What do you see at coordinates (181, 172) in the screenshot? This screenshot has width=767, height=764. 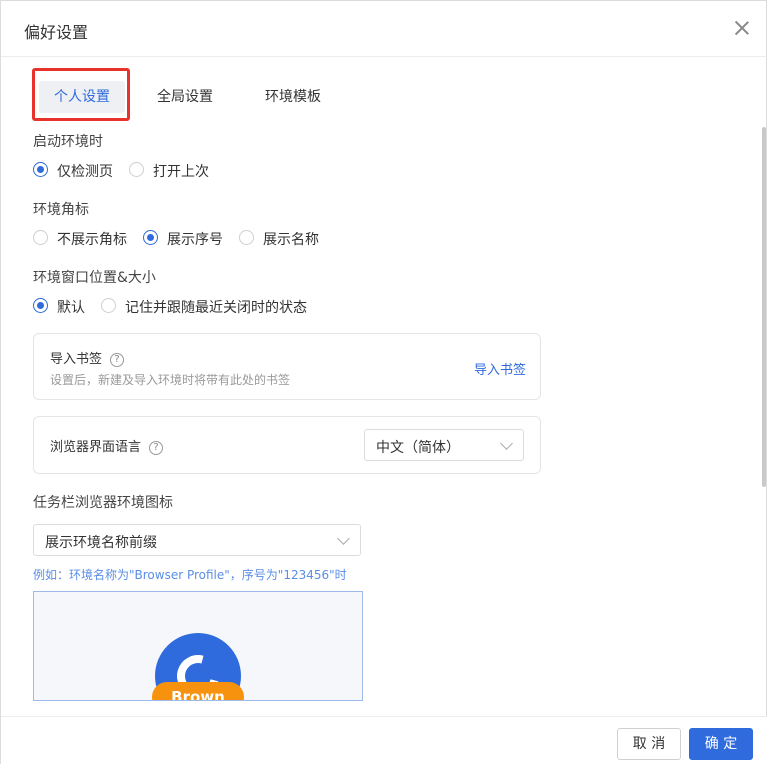 I see `radio-label-open-last: 打开上次` at bounding box center [181, 172].